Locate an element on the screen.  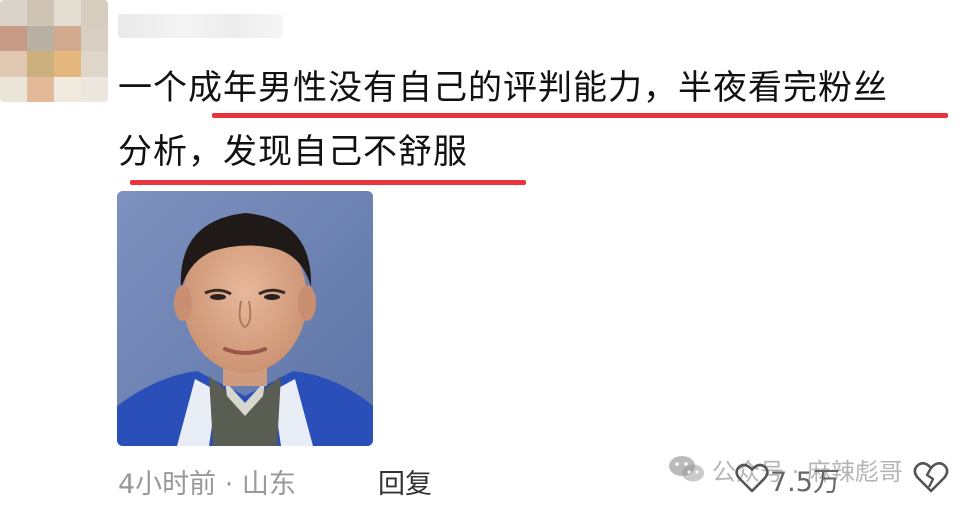
comment-image is located at coordinates (245, 318).